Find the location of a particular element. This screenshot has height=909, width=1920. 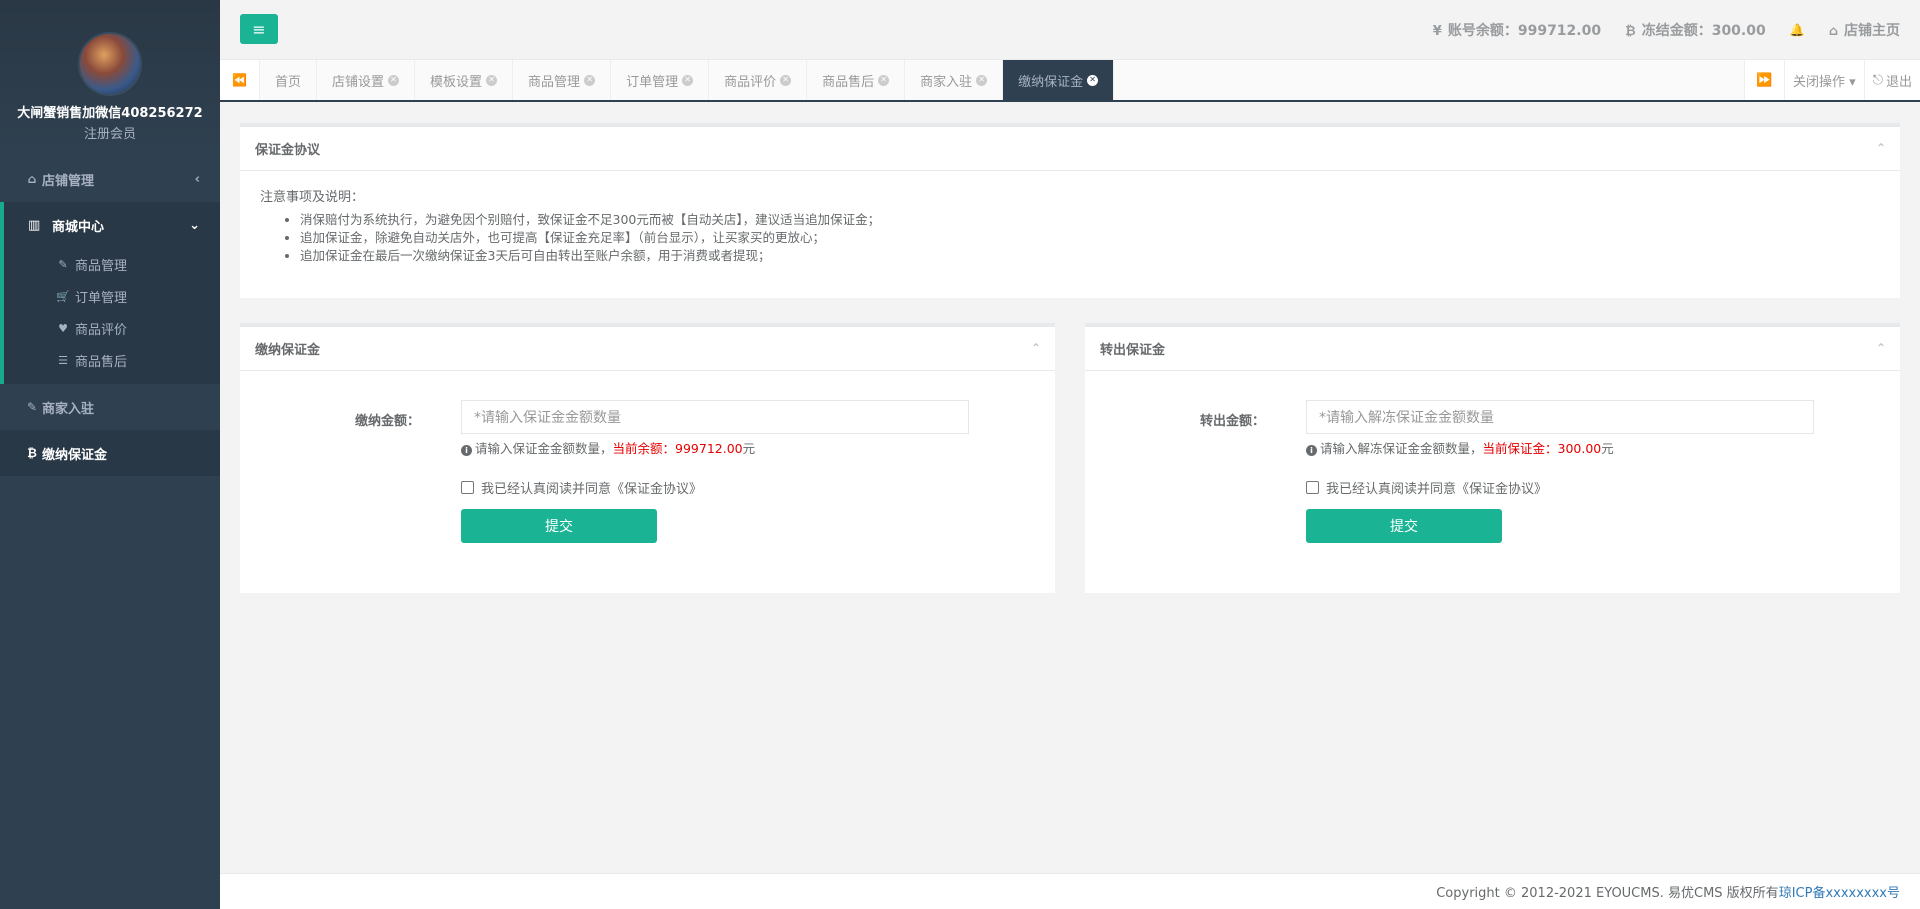

topbar: ≡ ¥ 账号余额：999712.00 ₿ 冻结金额：300.00 🔔 ⌂ 店铺主页 is located at coordinates (1070, 30).